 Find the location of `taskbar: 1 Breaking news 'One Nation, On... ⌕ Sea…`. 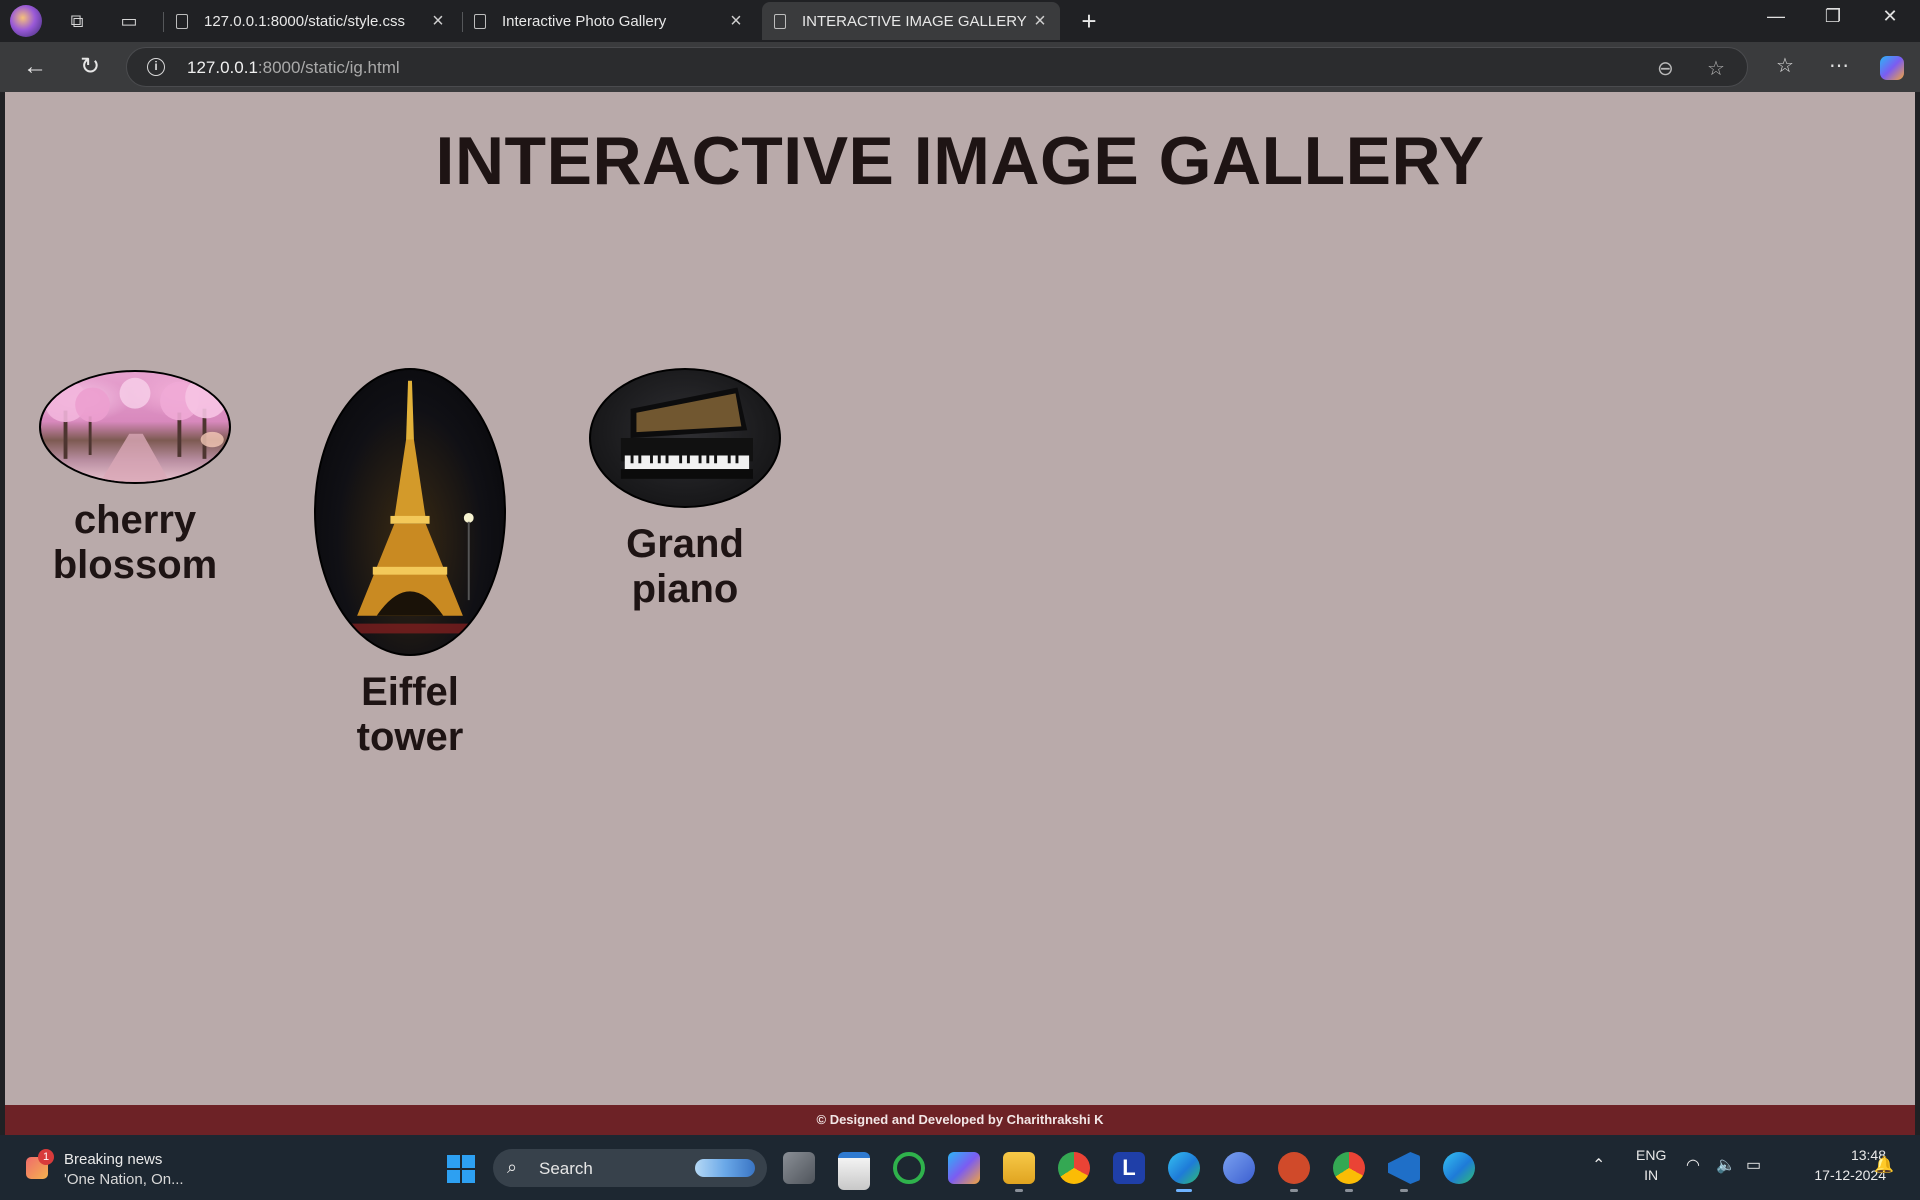

taskbar: 1 Breaking news 'One Nation, On... ⌕ Sea… is located at coordinates (960, 1167).